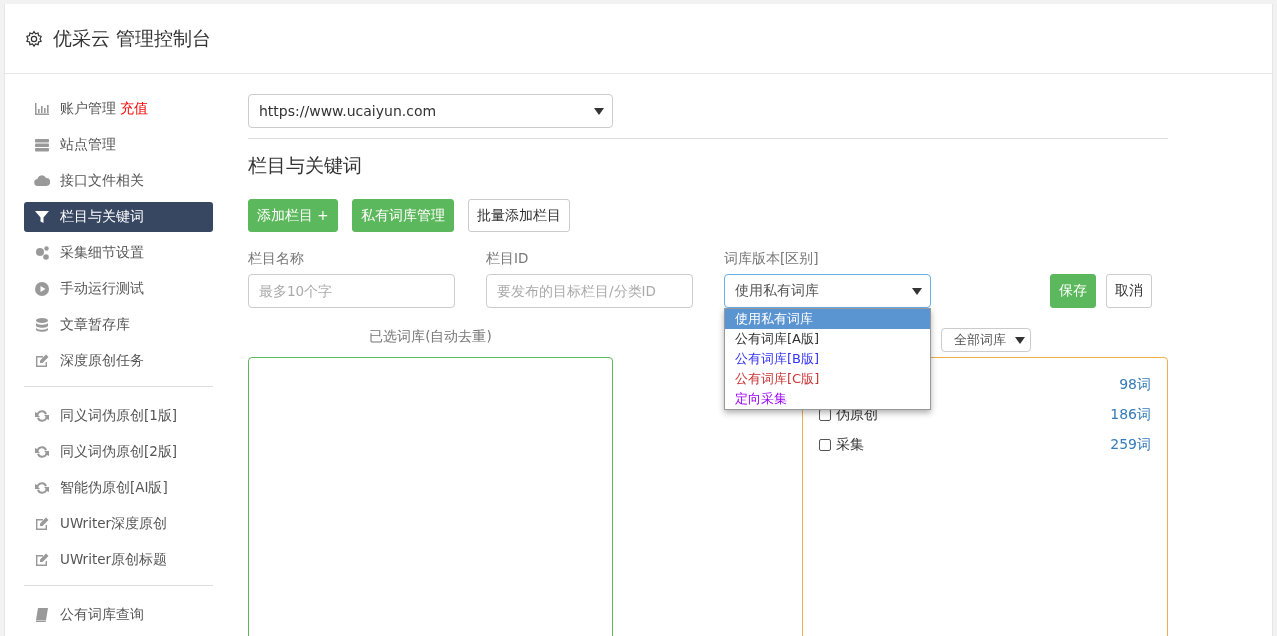 Image resolution: width=1277 pixels, height=636 pixels. I want to click on app-title: 优采云 管理控制台, so click(132, 38).